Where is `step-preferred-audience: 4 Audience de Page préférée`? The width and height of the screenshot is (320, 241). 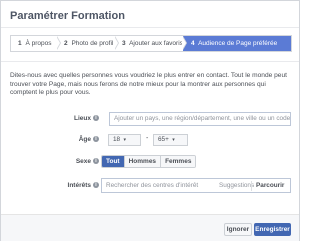
step-preferred-audience: 4 Audience de Page préférée is located at coordinates (237, 43).